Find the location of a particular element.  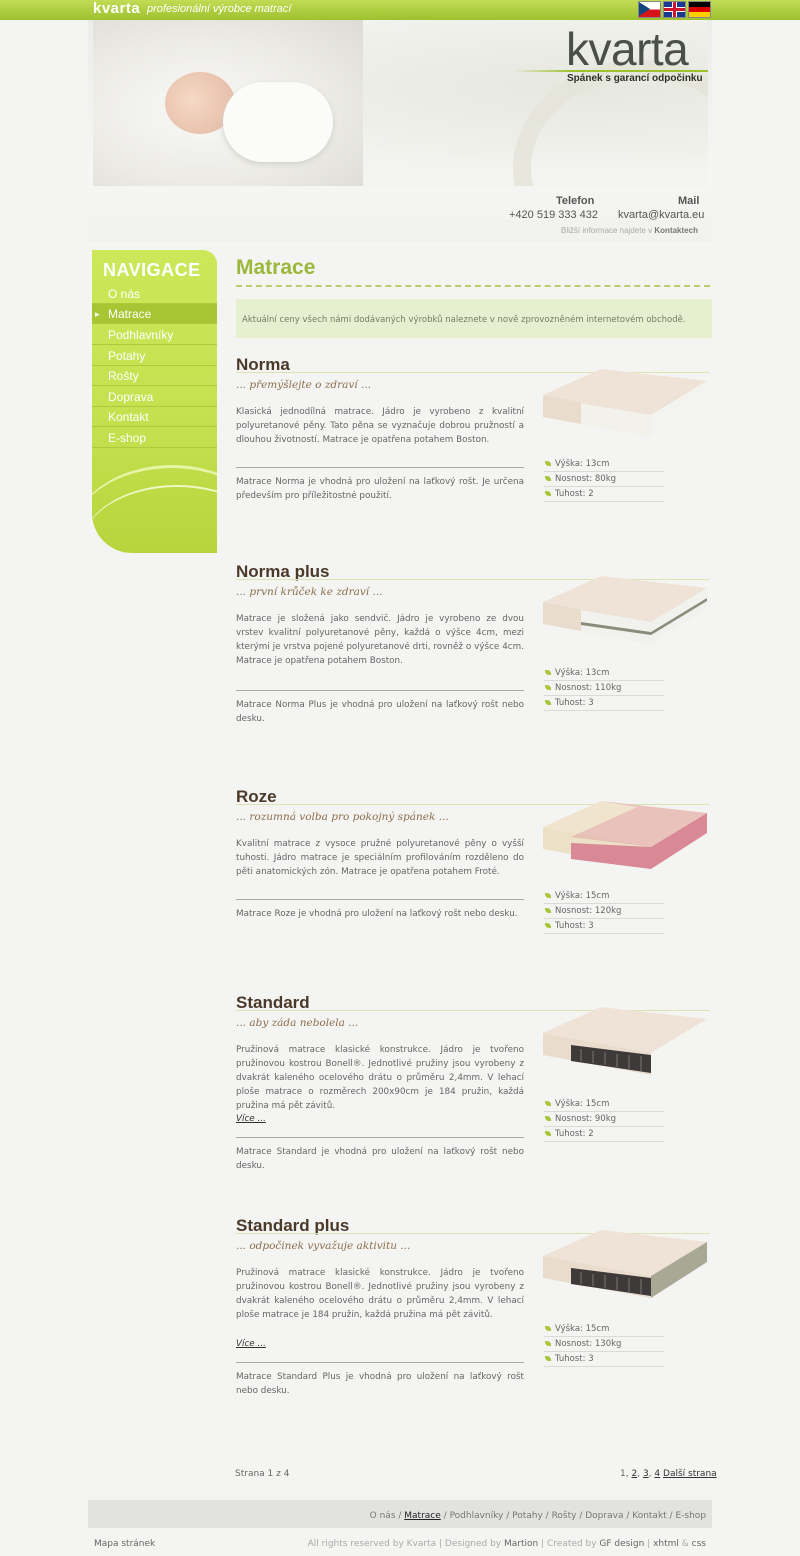

spec-capacity: Nosnost: 80kg is located at coordinates (604, 479).